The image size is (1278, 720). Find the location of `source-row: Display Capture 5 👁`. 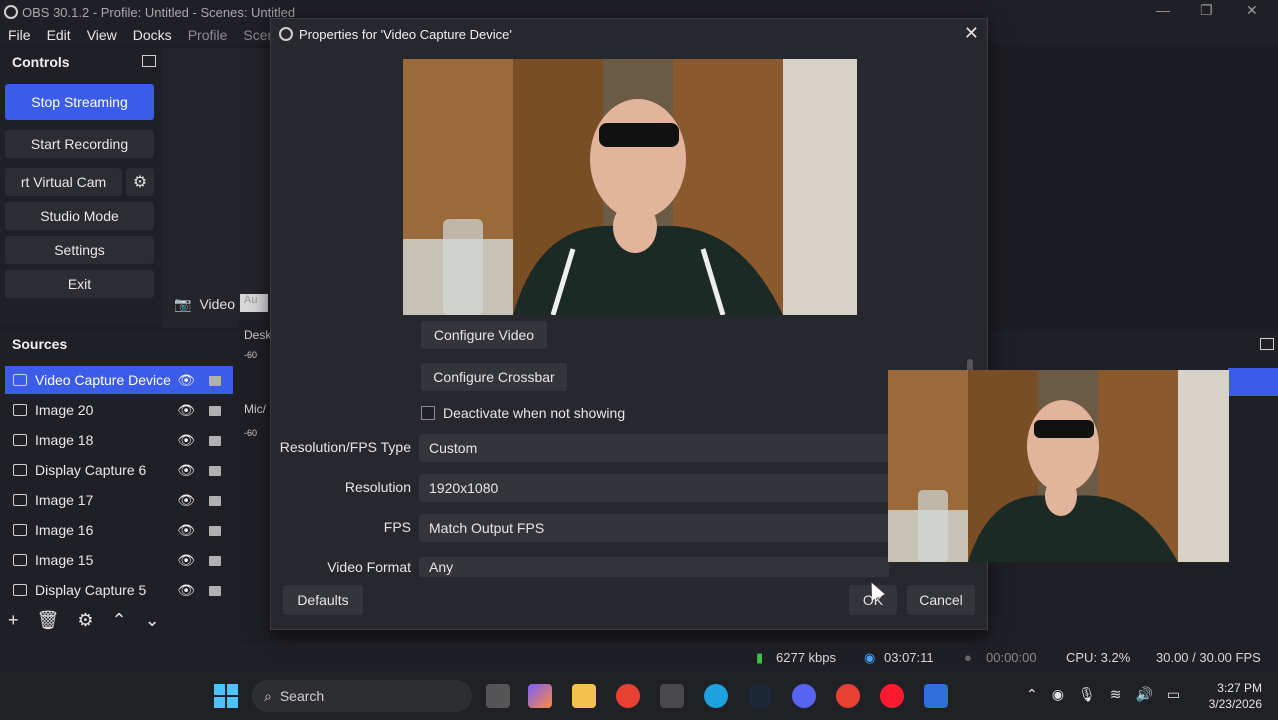

source-row: Display Capture 5 👁 is located at coordinates (119, 590).